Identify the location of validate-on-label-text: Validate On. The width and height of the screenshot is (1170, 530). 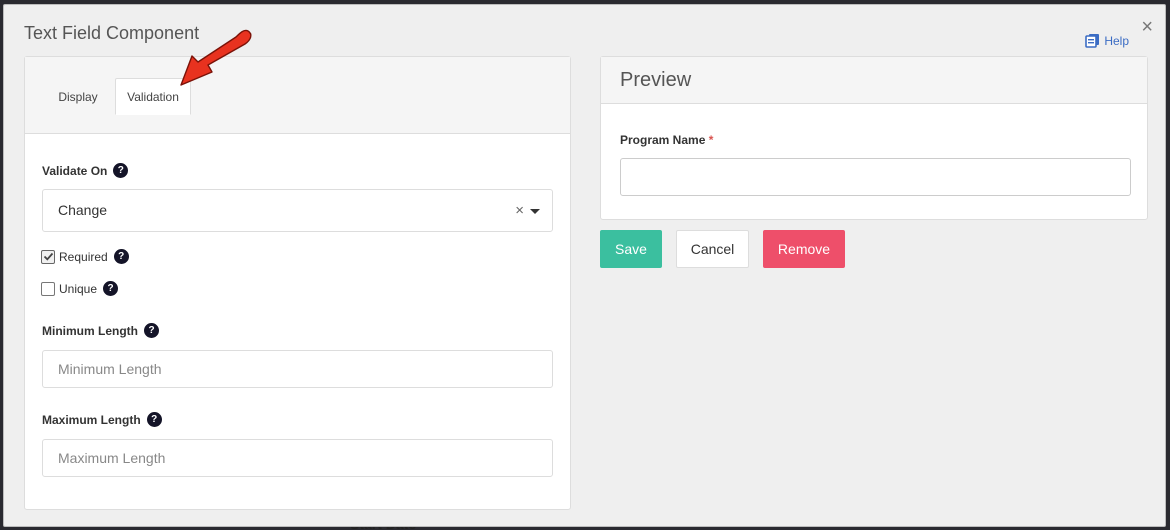
(75, 170).